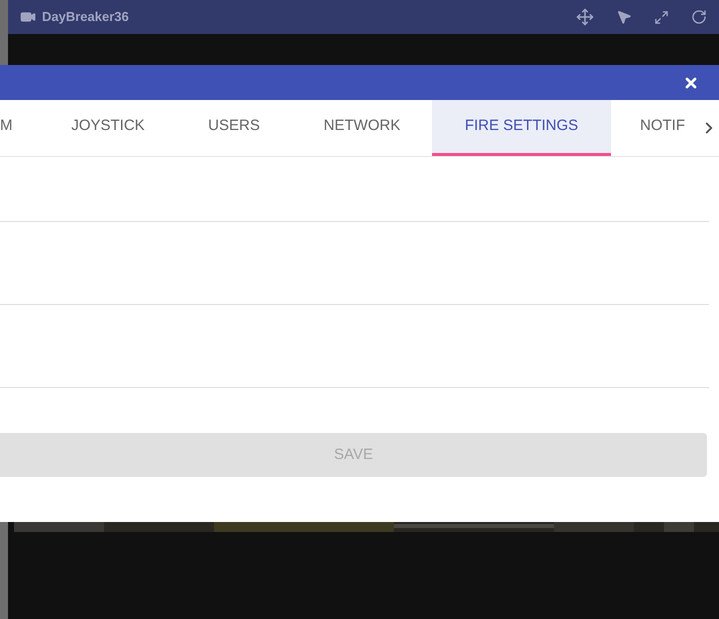 The height and width of the screenshot is (619, 719). Describe the element at coordinates (661, 17) in the screenshot. I see `expand-icon` at that location.